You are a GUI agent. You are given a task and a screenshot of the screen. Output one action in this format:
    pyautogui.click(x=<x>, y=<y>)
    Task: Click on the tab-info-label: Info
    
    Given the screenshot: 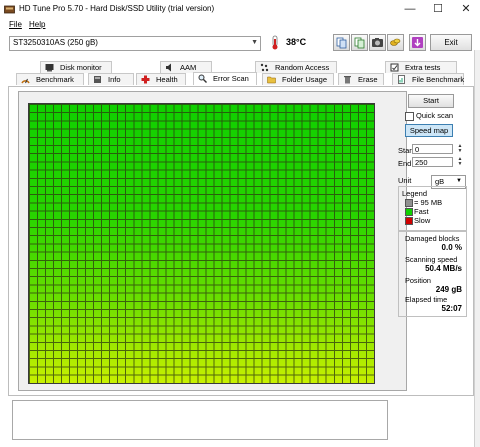 What is the action you would take?
    pyautogui.click(x=114, y=79)
    